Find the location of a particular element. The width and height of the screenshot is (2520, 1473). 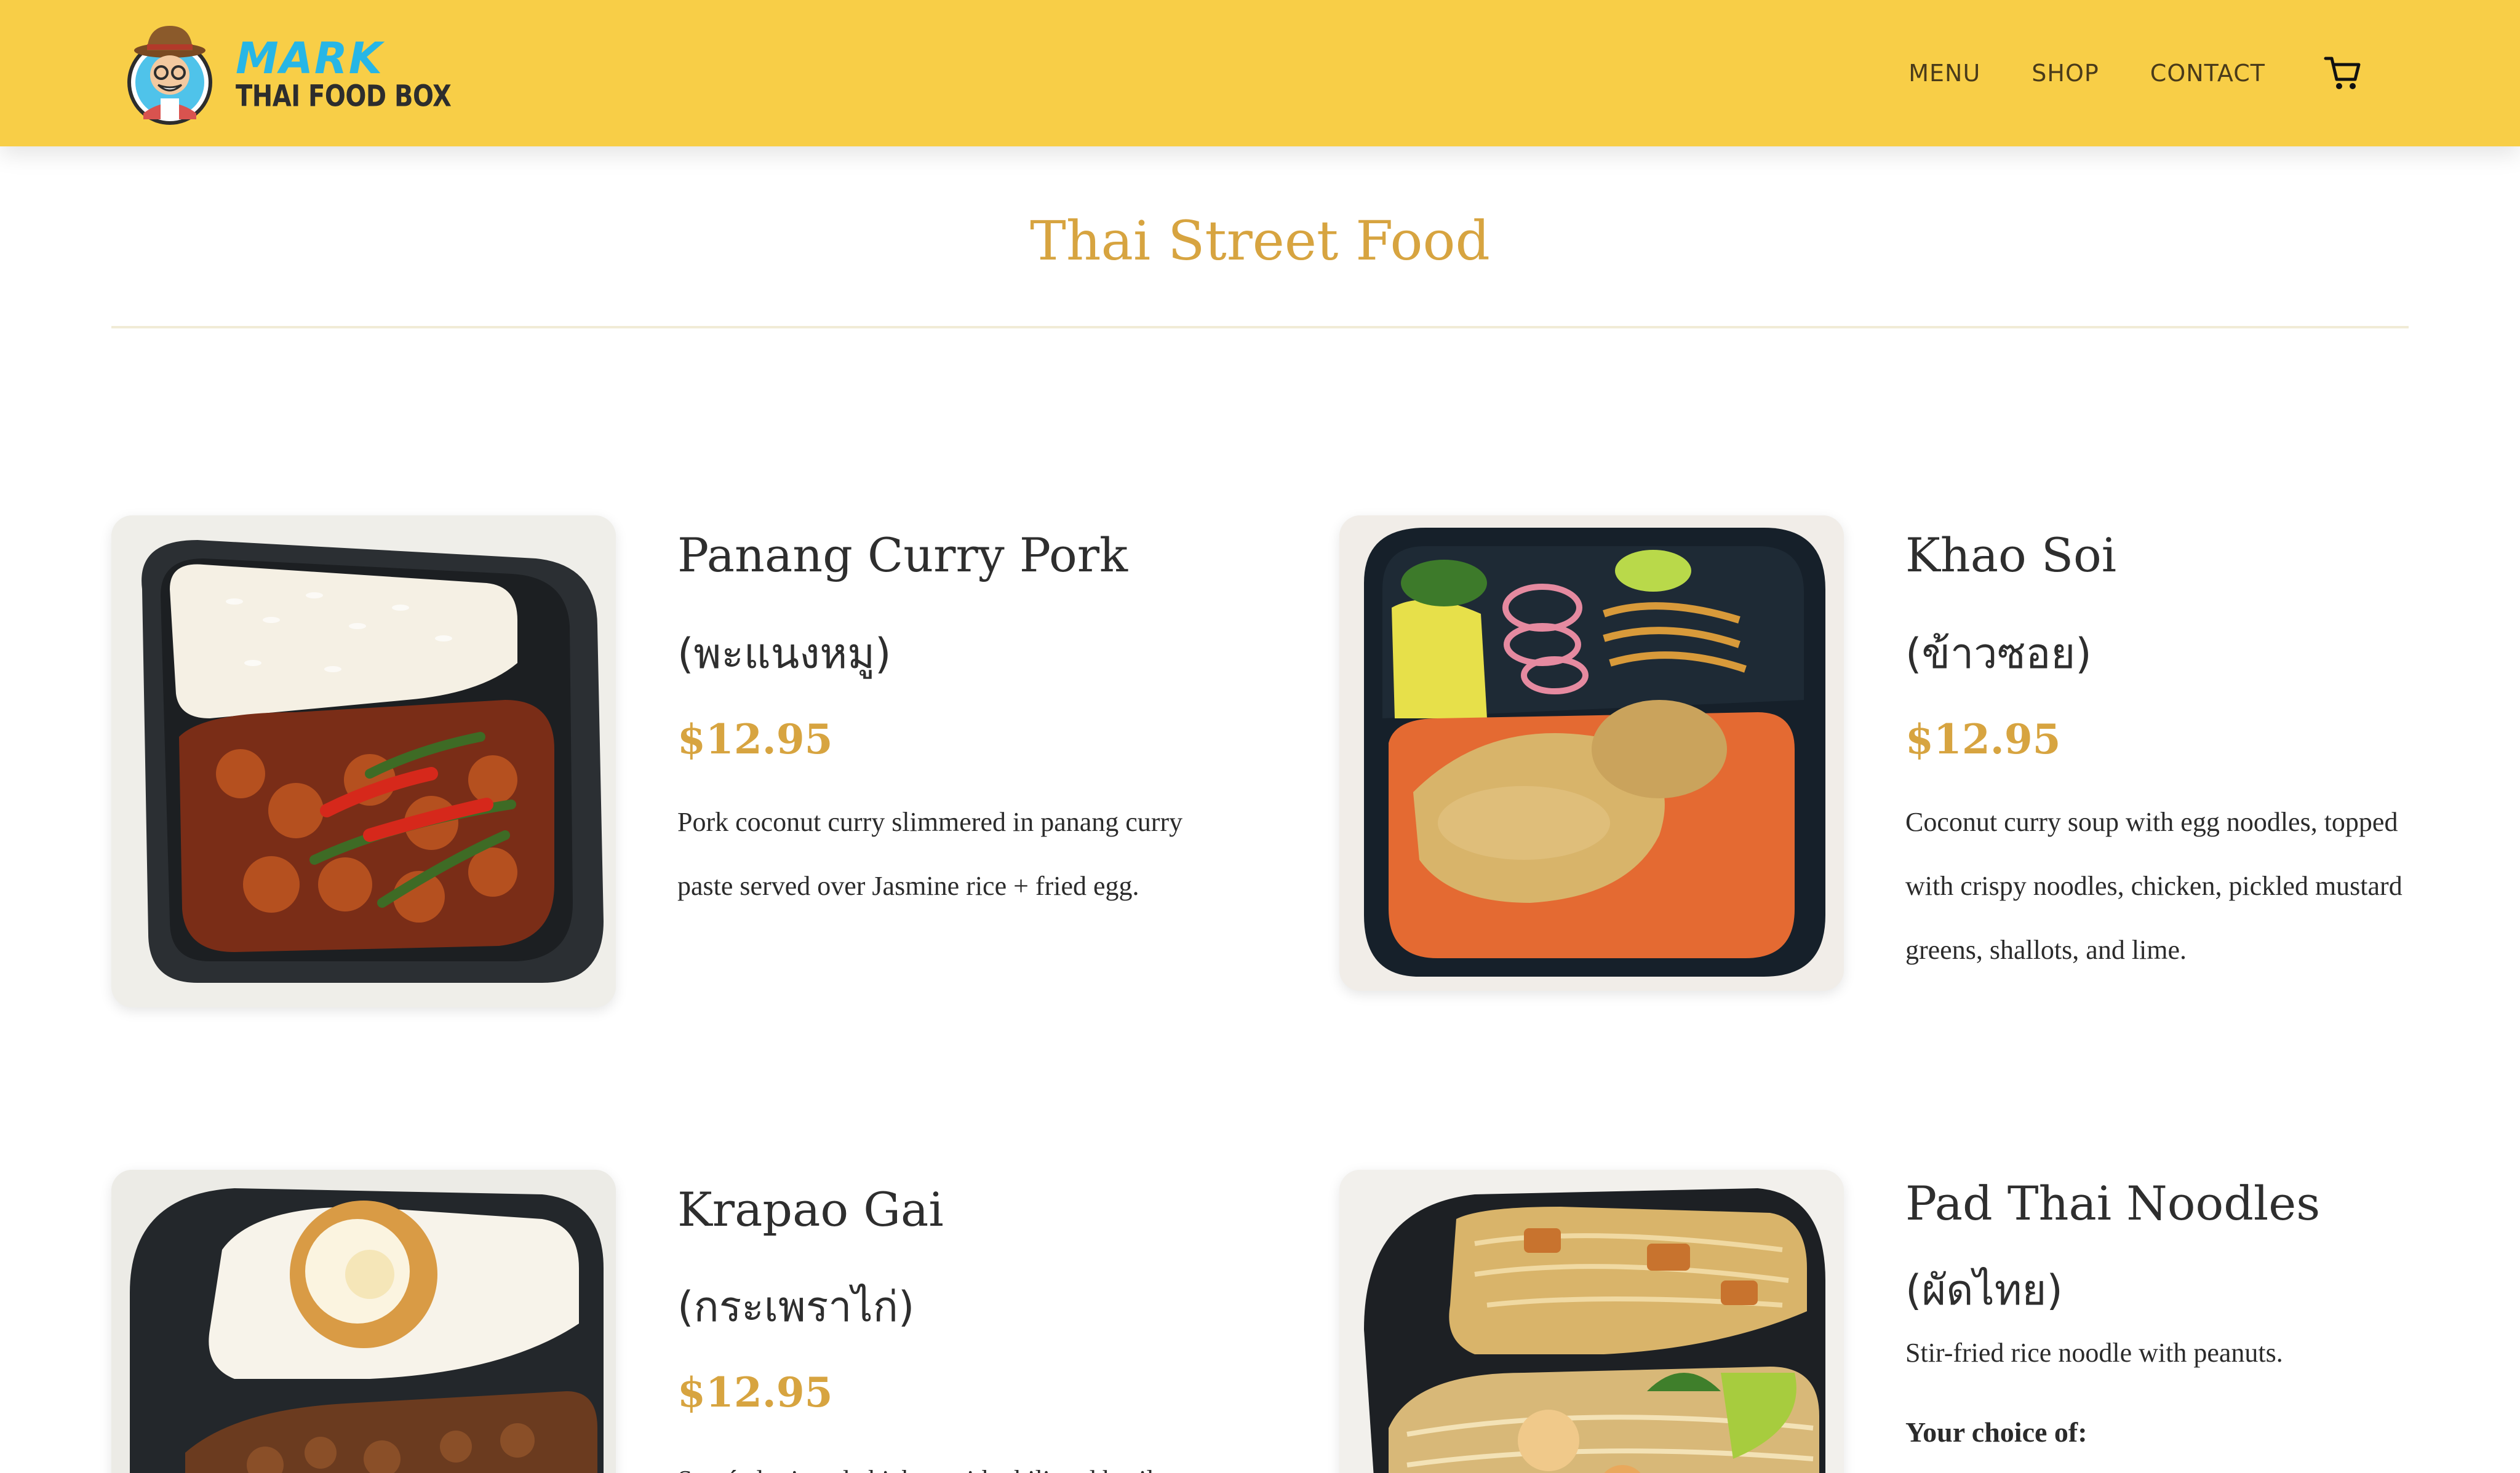

choice-label: Your choice of: is located at coordinates (1996, 1432).